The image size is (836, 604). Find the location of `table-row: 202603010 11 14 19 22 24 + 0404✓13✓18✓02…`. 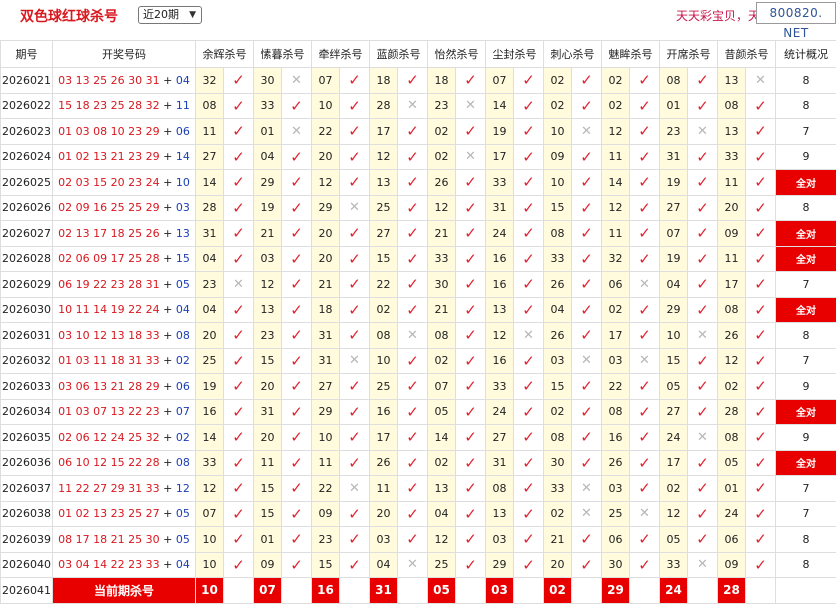

table-row: 202603010 11 14 19 22 24 + 0404✓13✓18✓02… is located at coordinates (418, 310).